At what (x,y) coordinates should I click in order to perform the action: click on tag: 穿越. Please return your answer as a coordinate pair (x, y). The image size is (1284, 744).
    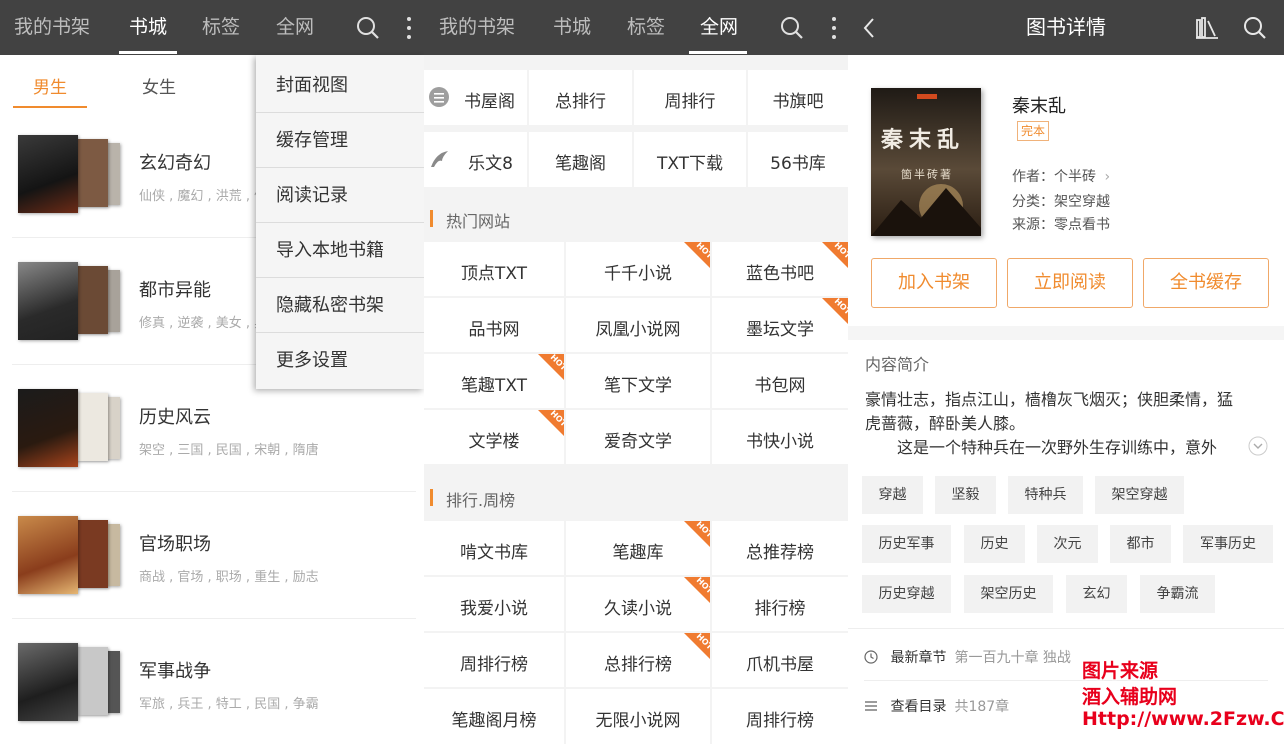
    Looking at the image, I should click on (892, 495).